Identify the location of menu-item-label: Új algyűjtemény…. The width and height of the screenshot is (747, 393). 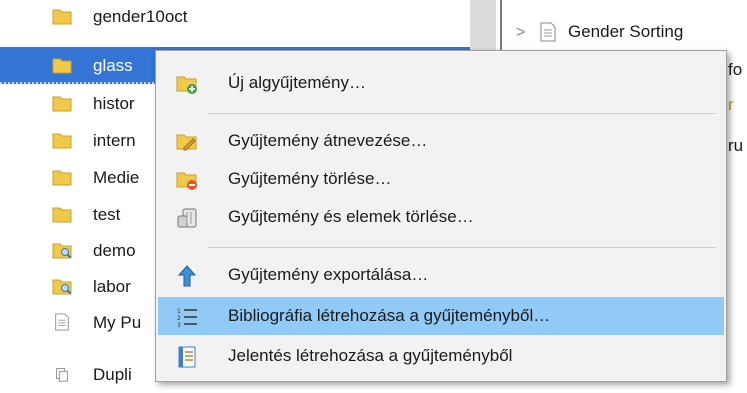
(297, 82).